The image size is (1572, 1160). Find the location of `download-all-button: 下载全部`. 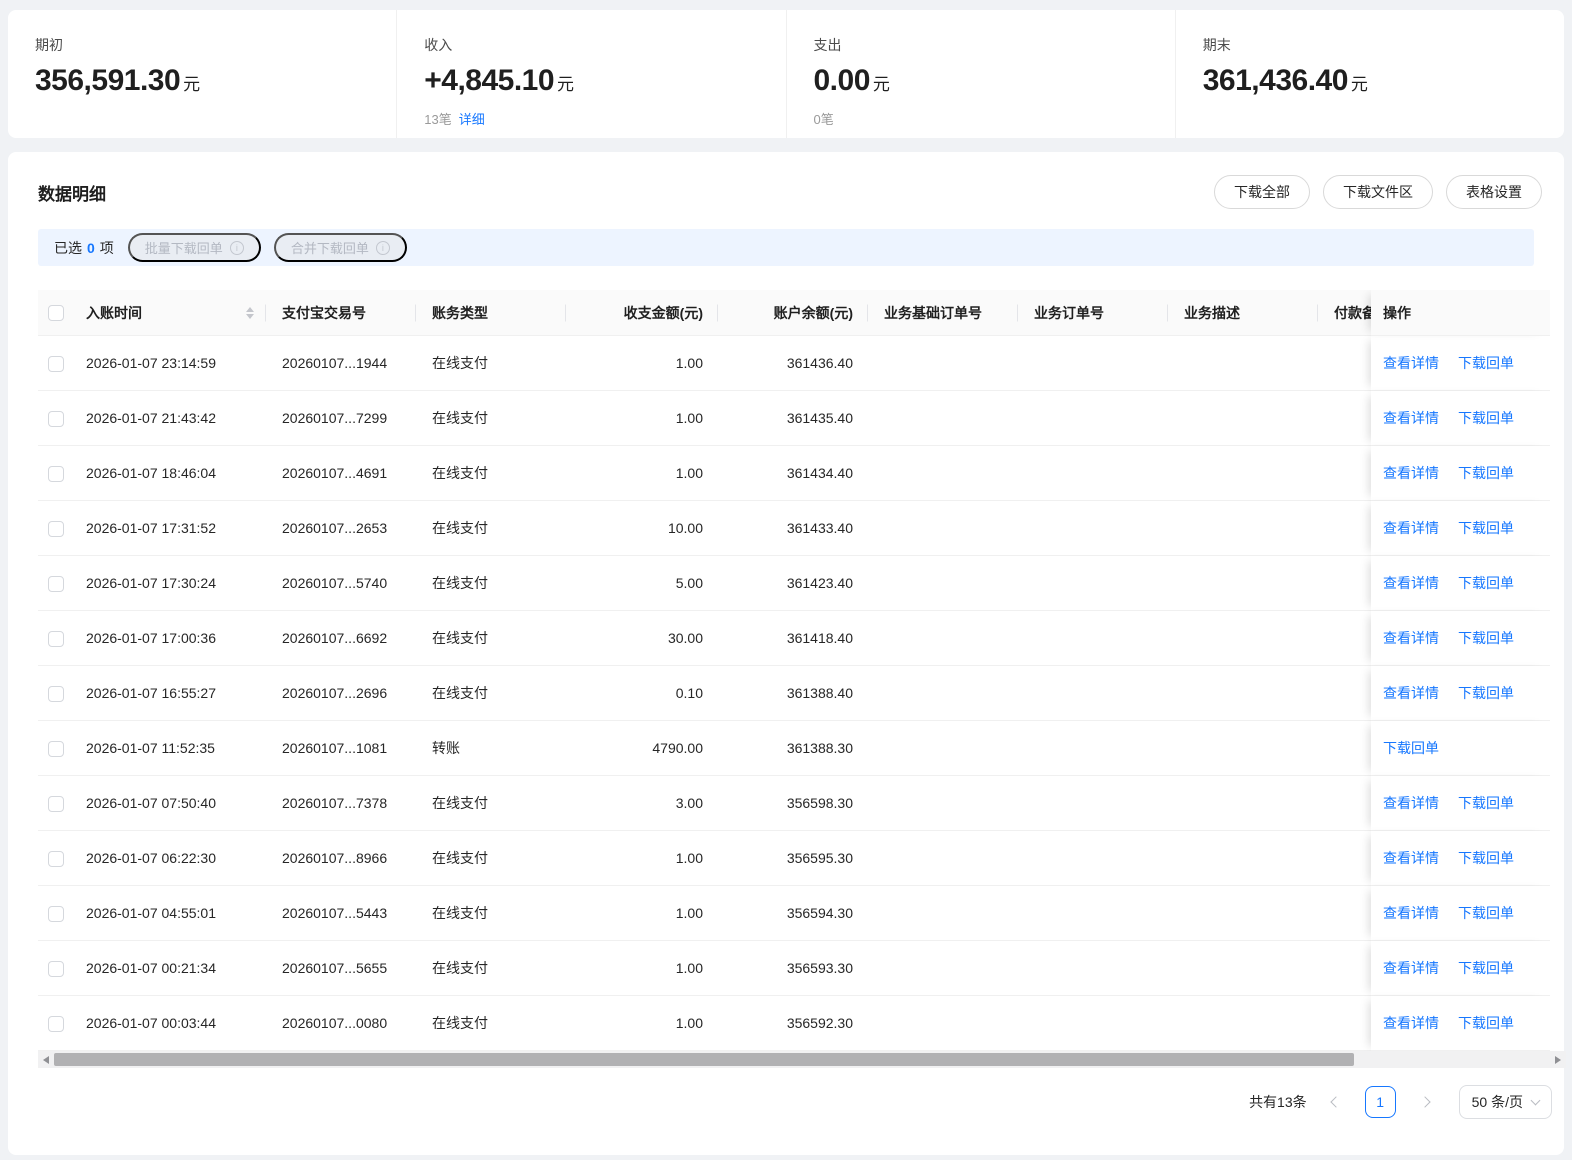

download-all-button: 下载全部 is located at coordinates (1262, 192).